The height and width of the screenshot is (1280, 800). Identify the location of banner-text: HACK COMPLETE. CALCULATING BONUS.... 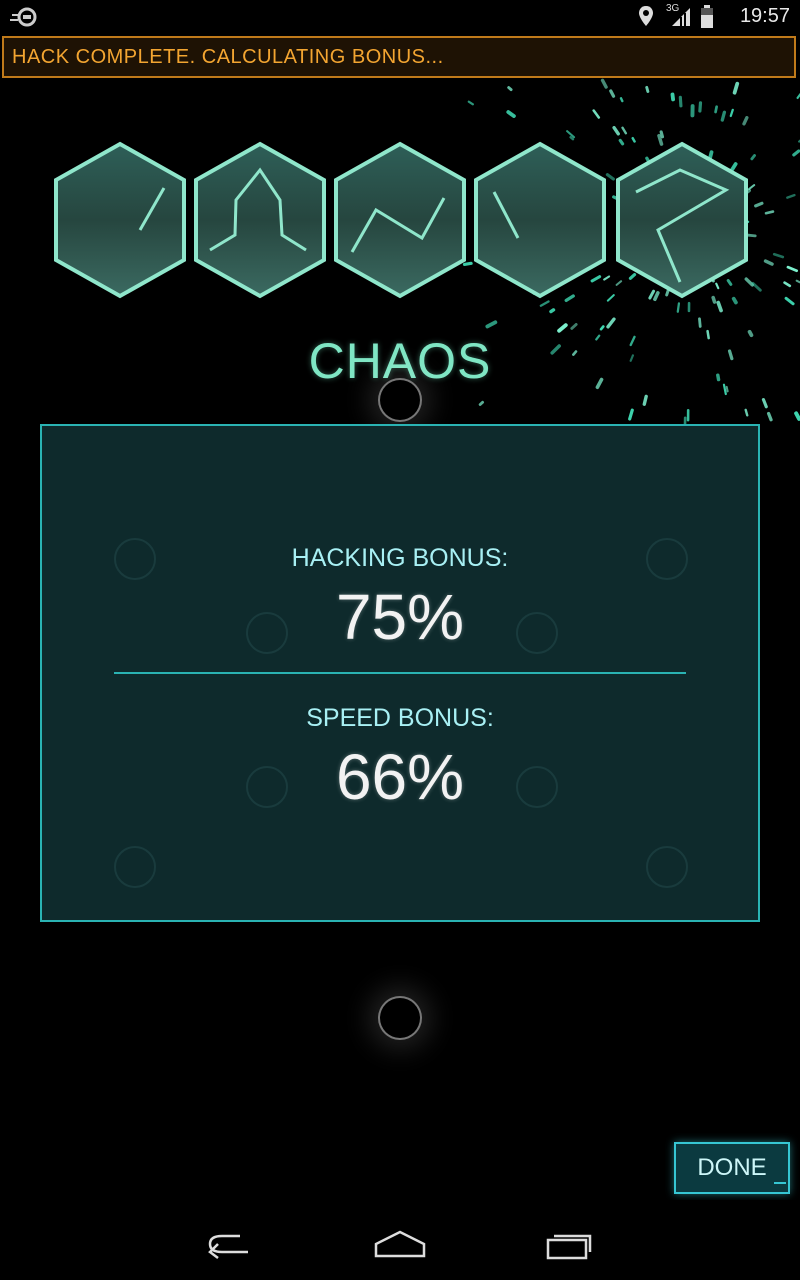
(228, 57).